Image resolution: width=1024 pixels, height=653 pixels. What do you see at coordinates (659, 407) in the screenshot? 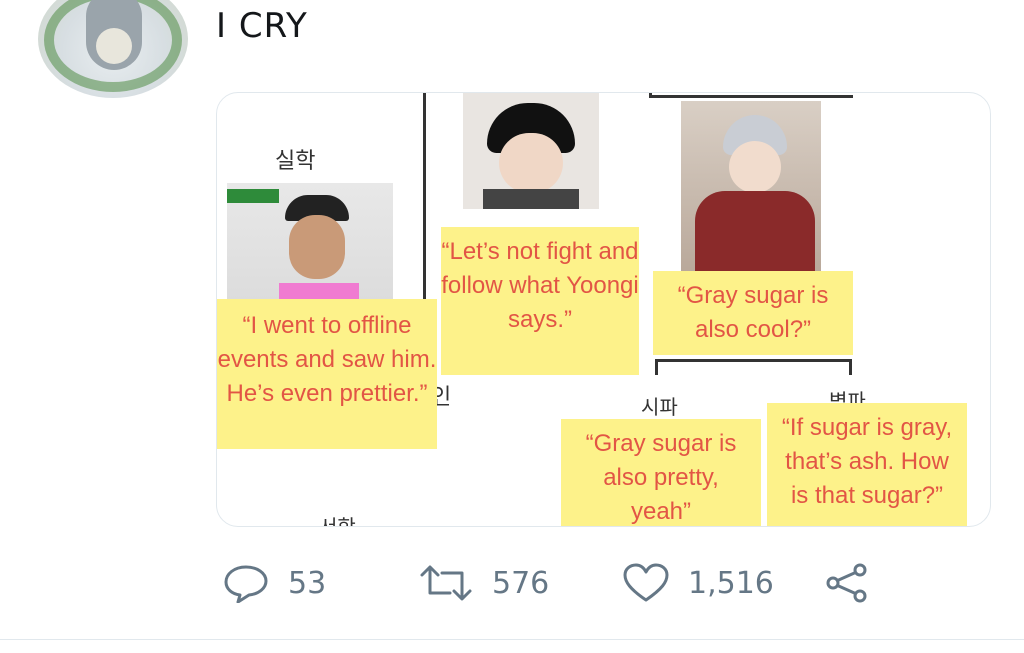
I see `label-sipa: 시파` at bounding box center [659, 407].